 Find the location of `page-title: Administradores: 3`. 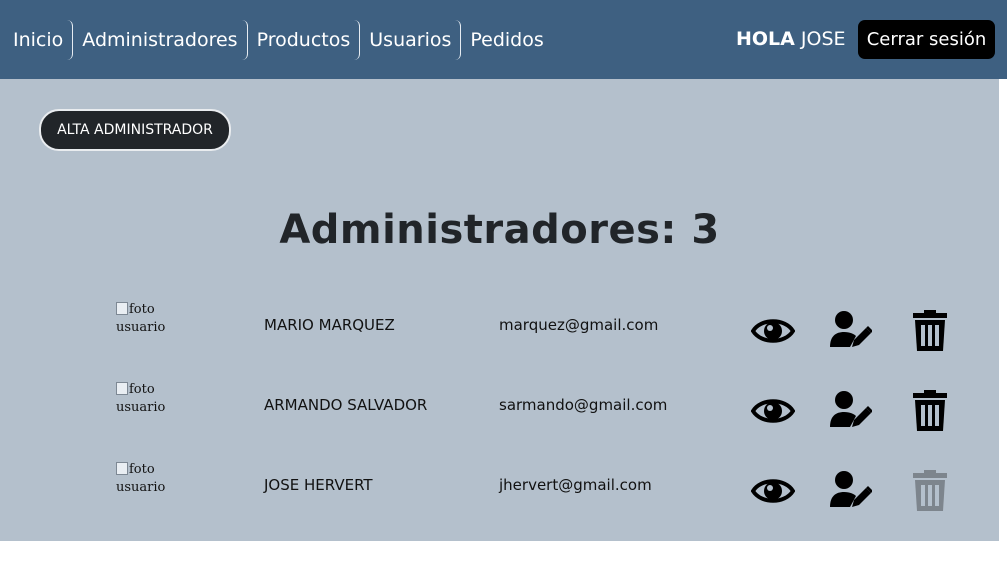

page-title: Administradores: 3 is located at coordinates (499, 230).